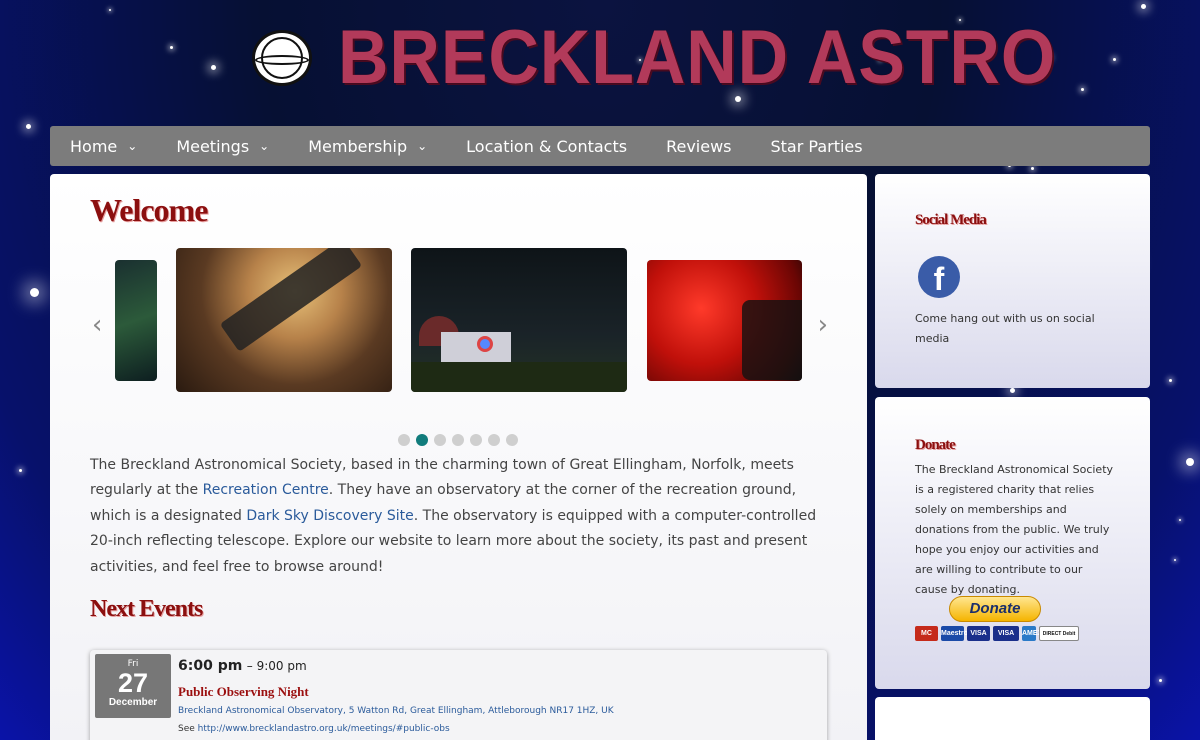 Image resolution: width=1200 pixels, height=740 pixels. What do you see at coordinates (519, 377) in the screenshot?
I see `ground` at bounding box center [519, 377].